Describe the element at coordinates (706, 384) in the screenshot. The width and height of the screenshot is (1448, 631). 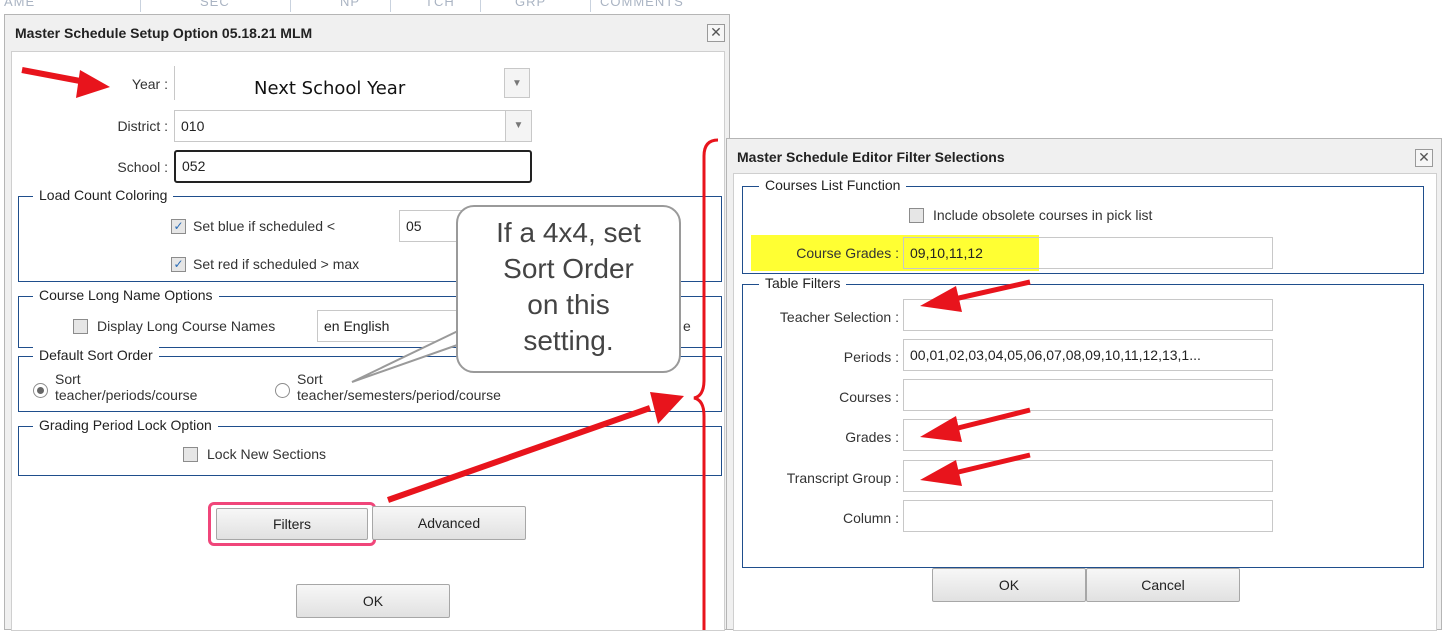
I see `red-brace` at that location.